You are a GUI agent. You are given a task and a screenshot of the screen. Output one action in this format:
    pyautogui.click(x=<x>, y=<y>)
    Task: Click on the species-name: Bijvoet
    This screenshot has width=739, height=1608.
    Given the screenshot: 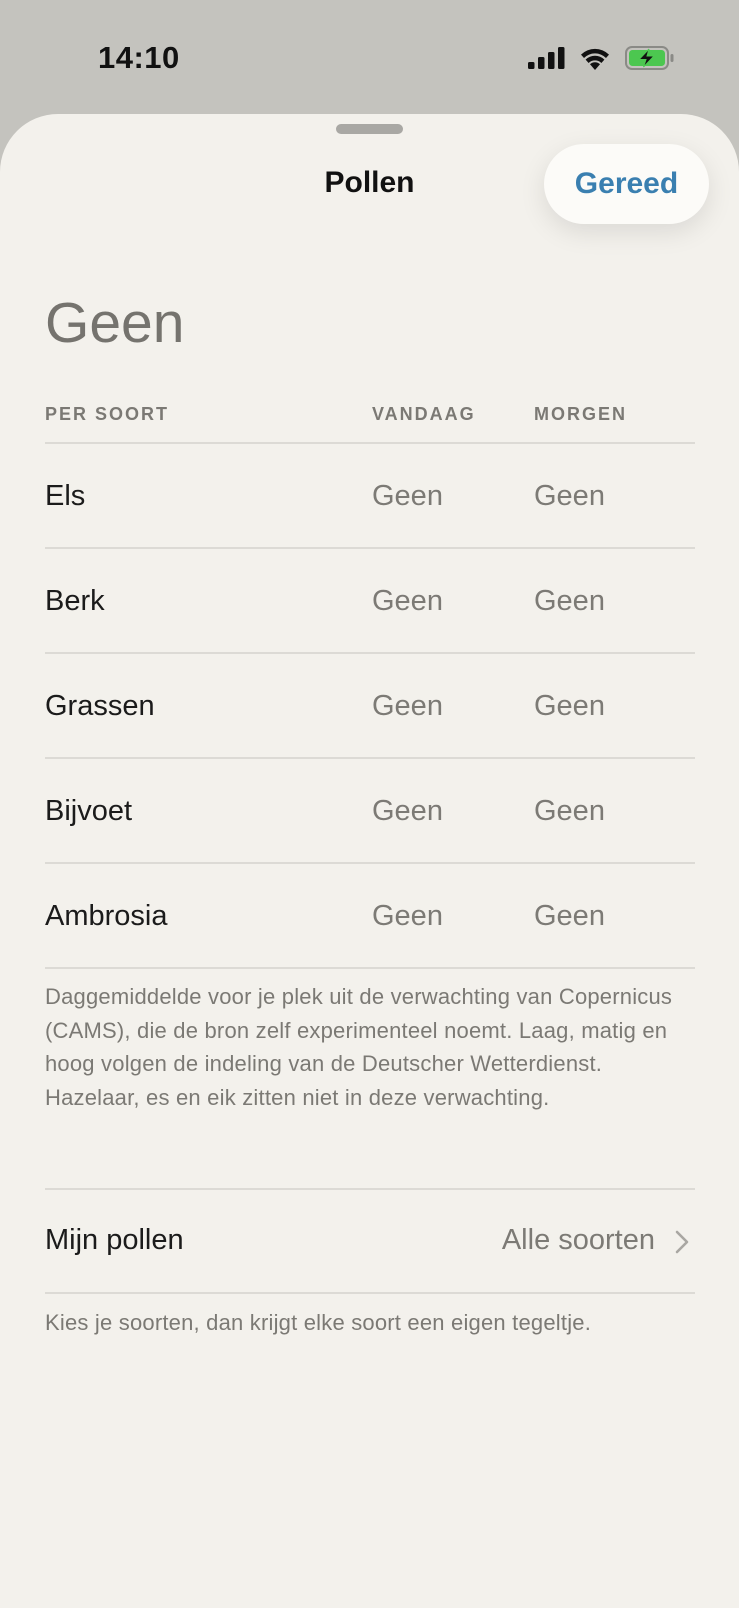 What is the action you would take?
    pyautogui.click(x=89, y=811)
    